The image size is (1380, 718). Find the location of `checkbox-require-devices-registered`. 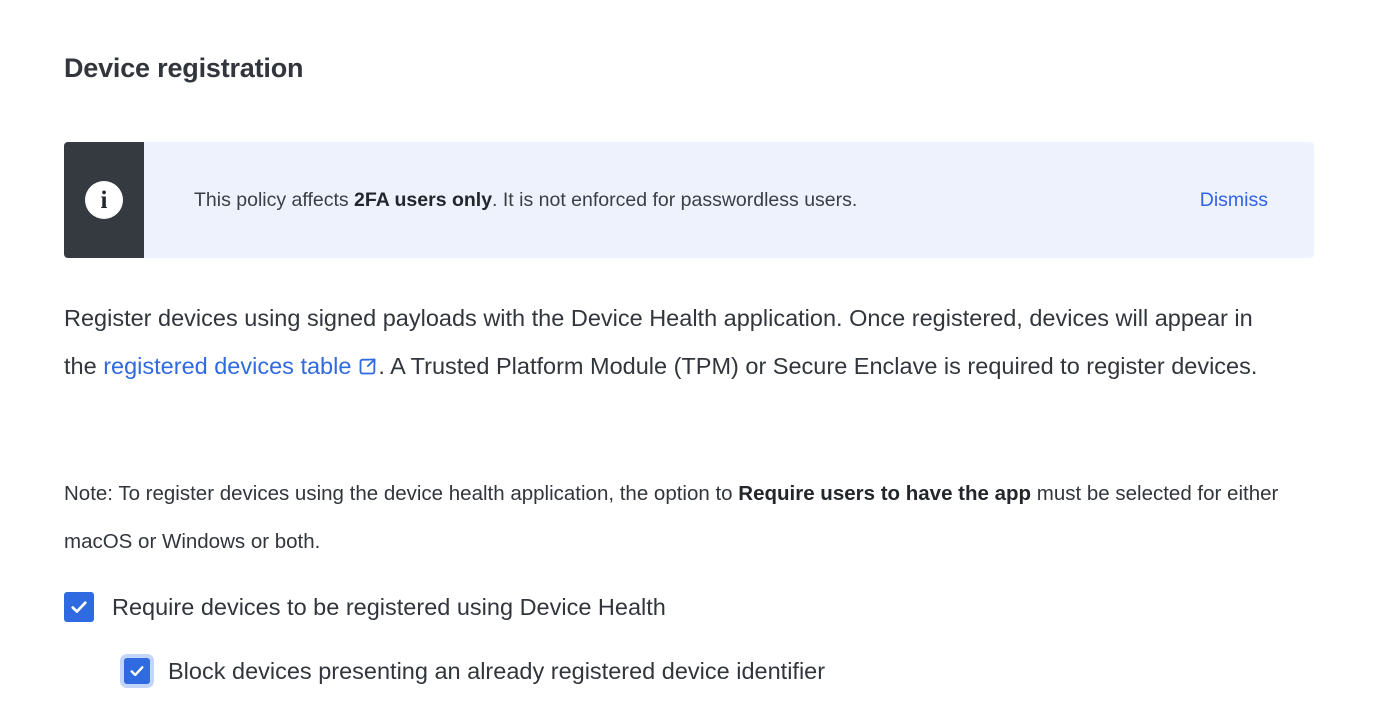

checkbox-require-devices-registered is located at coordinates (79, 607).